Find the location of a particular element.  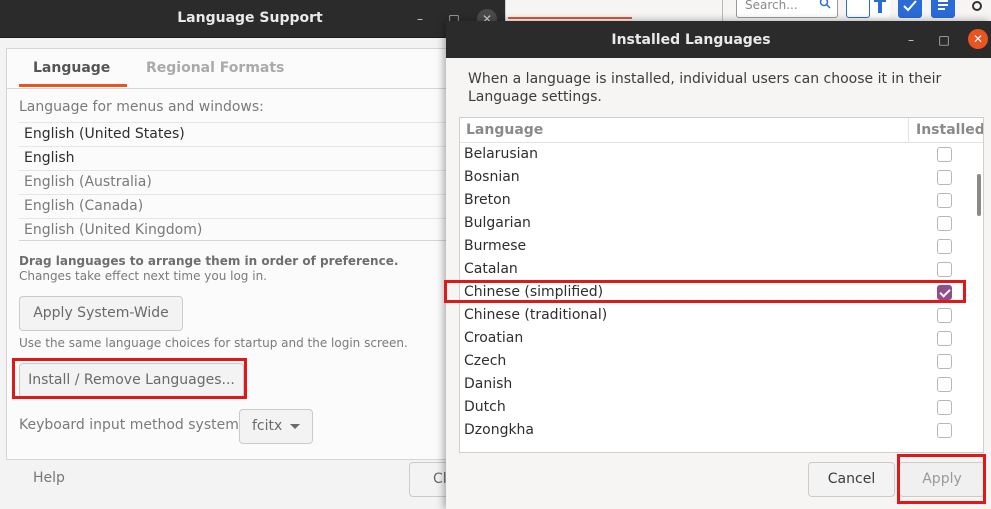

table-row: Breton is located at coordinates (721, 200).